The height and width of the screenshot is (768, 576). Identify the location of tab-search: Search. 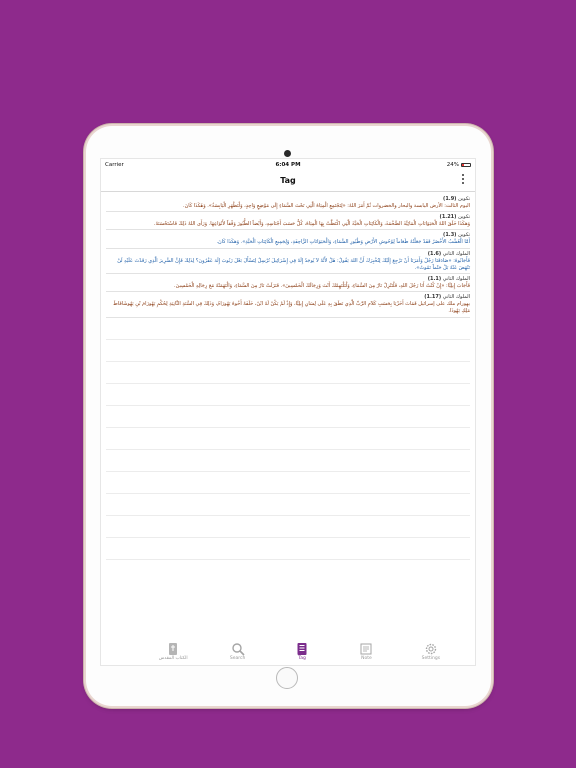
(237, 652).